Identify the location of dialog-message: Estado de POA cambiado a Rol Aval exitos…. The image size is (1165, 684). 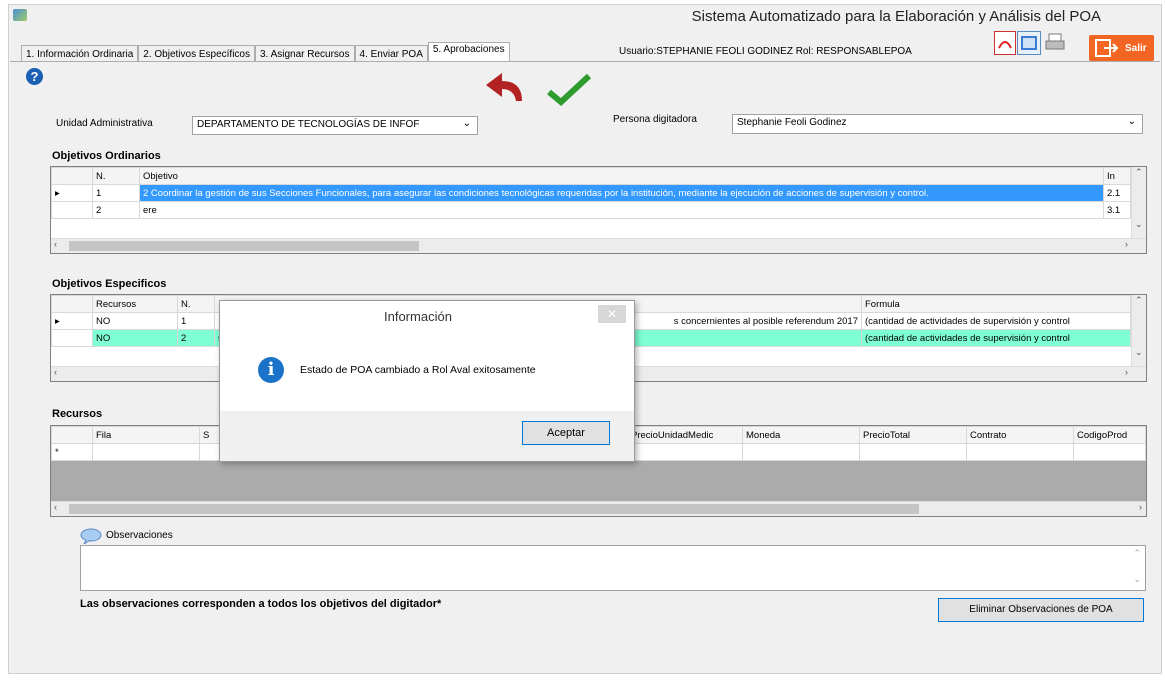
(418, 370).